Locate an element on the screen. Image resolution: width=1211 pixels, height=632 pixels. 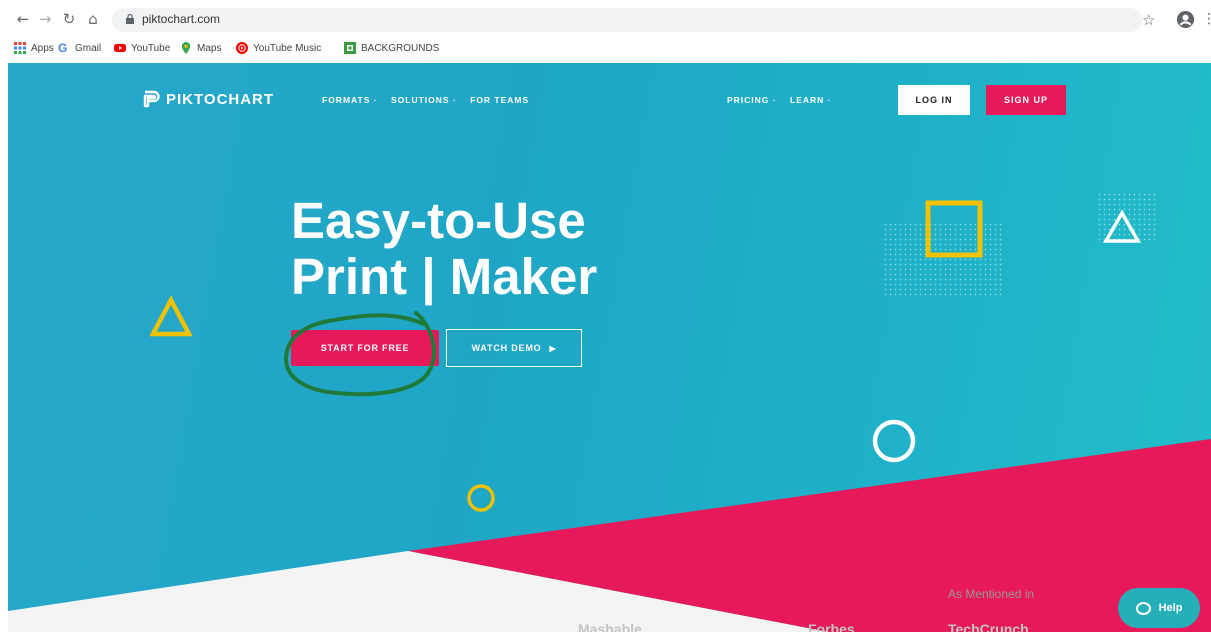
lock-icon is located at coordinates (130, 19).